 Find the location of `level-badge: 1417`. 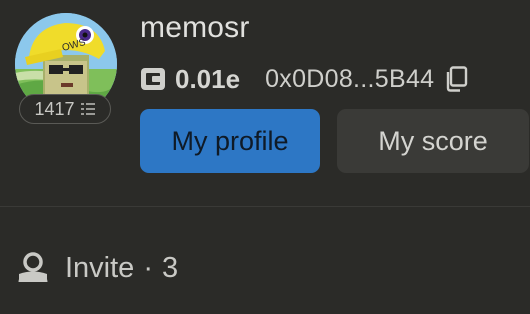

level-badge: 1417 is located at coordinates (65, 109).